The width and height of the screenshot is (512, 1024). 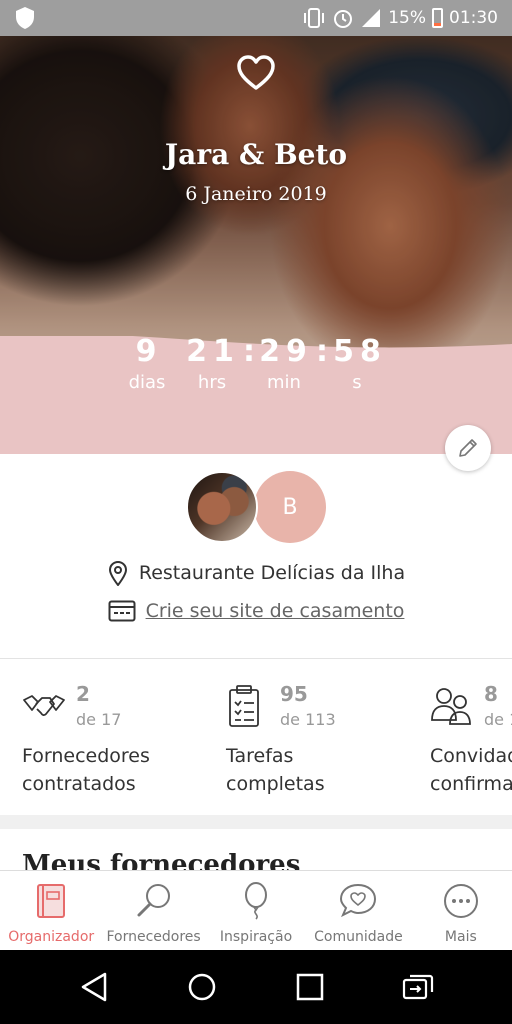 I want to click on venue-name: Restaurante Delícias da Ilha, so click(x=272, y=573).